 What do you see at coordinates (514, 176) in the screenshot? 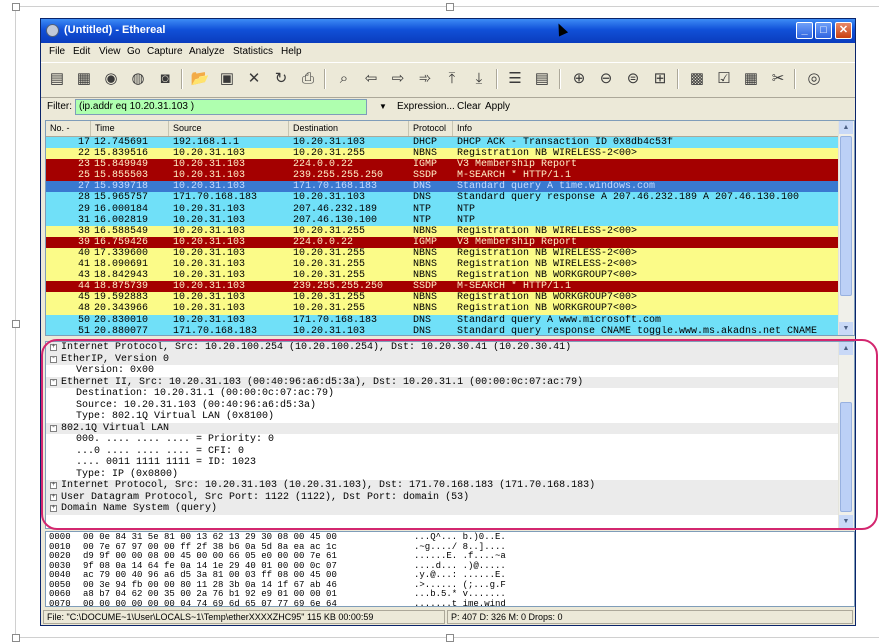
I see `packet-cell-info: M-SEARCH * HTTP/1.1` at bounding box center [514, 176].